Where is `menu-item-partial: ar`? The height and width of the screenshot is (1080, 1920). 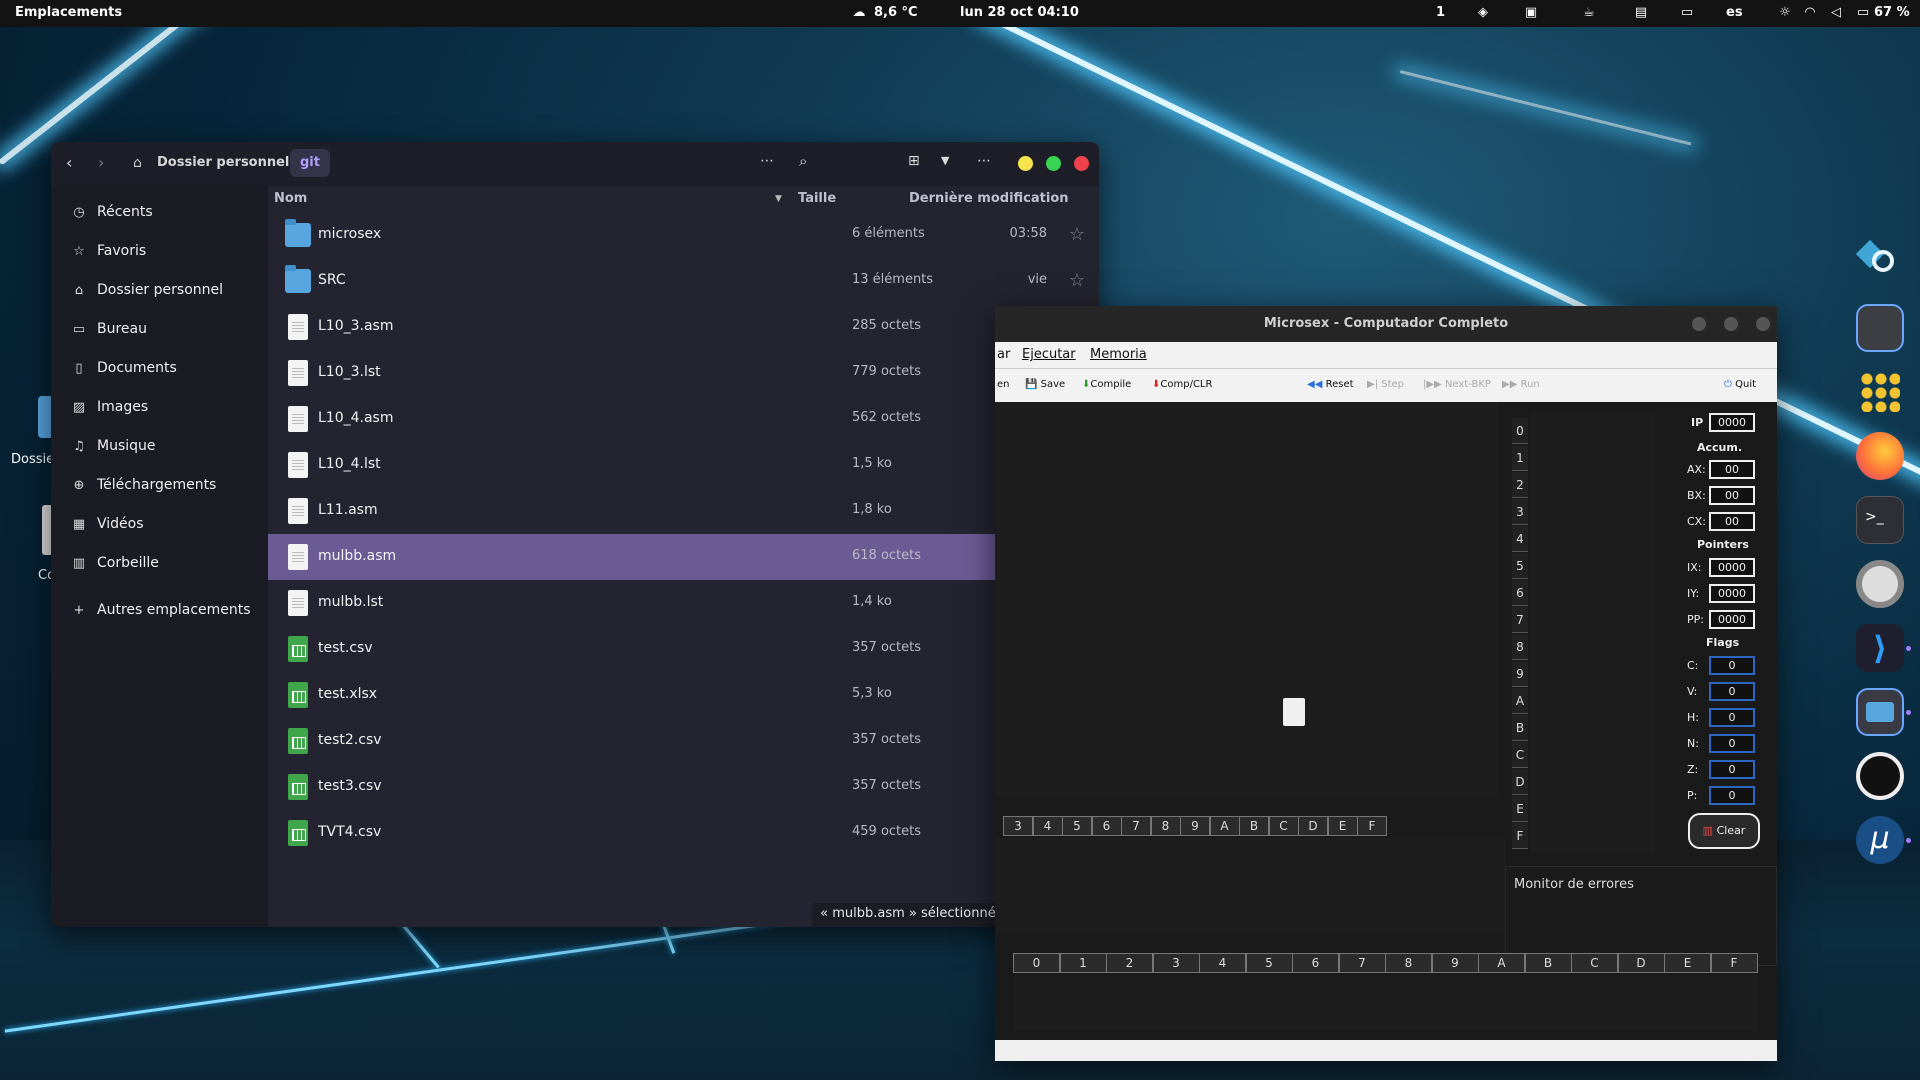 menu-item-partial: ar is located at coordinates (1003, 354).